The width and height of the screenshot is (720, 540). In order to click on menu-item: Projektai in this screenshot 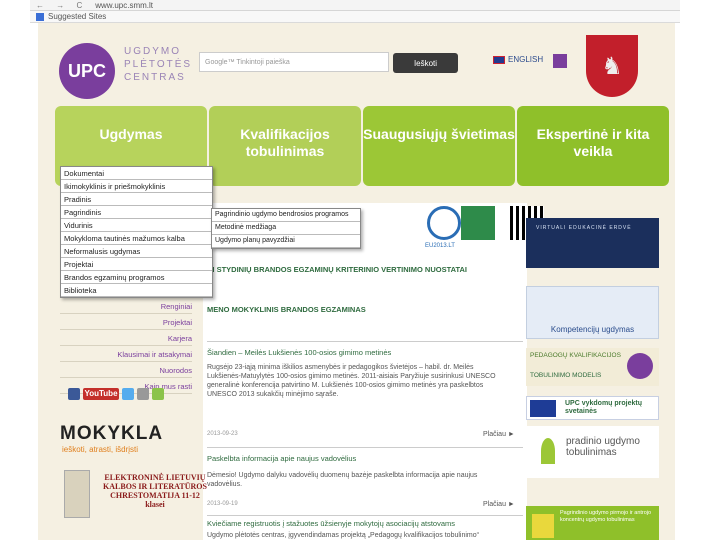, I will do `click(136, 264)`.